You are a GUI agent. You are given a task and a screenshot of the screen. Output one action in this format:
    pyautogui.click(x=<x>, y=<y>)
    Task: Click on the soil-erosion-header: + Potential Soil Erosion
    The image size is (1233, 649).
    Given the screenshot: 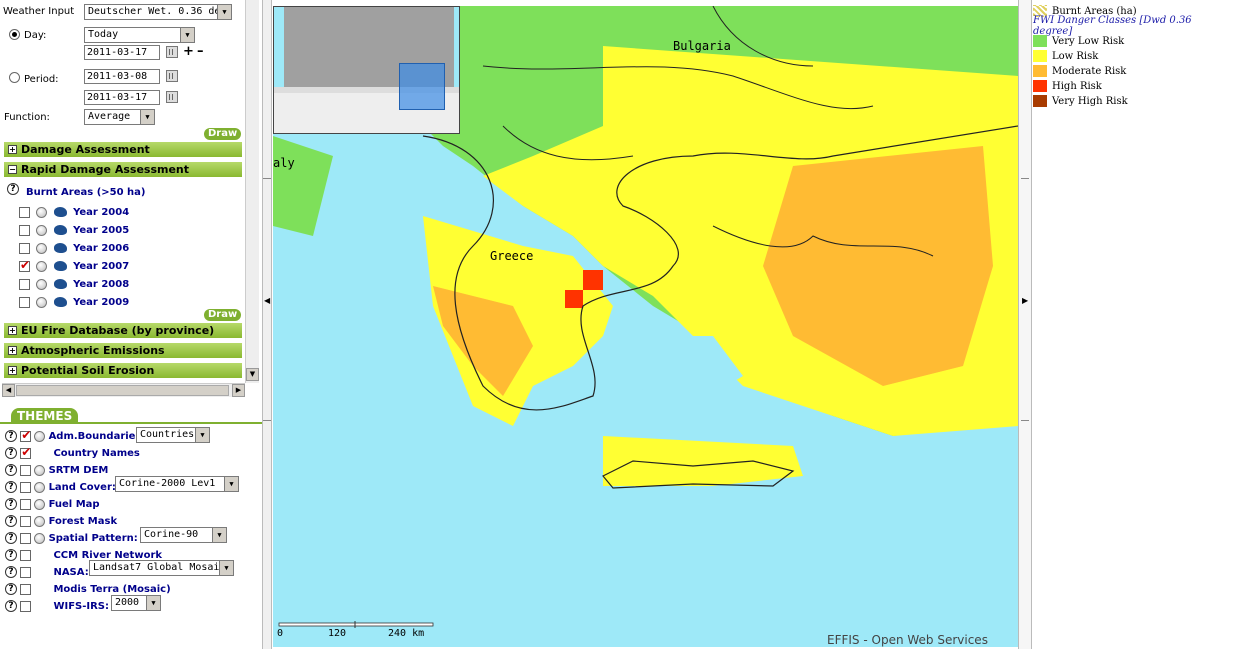 What is the action you would take?
    pyautogui.click(x=123, y=370)
    